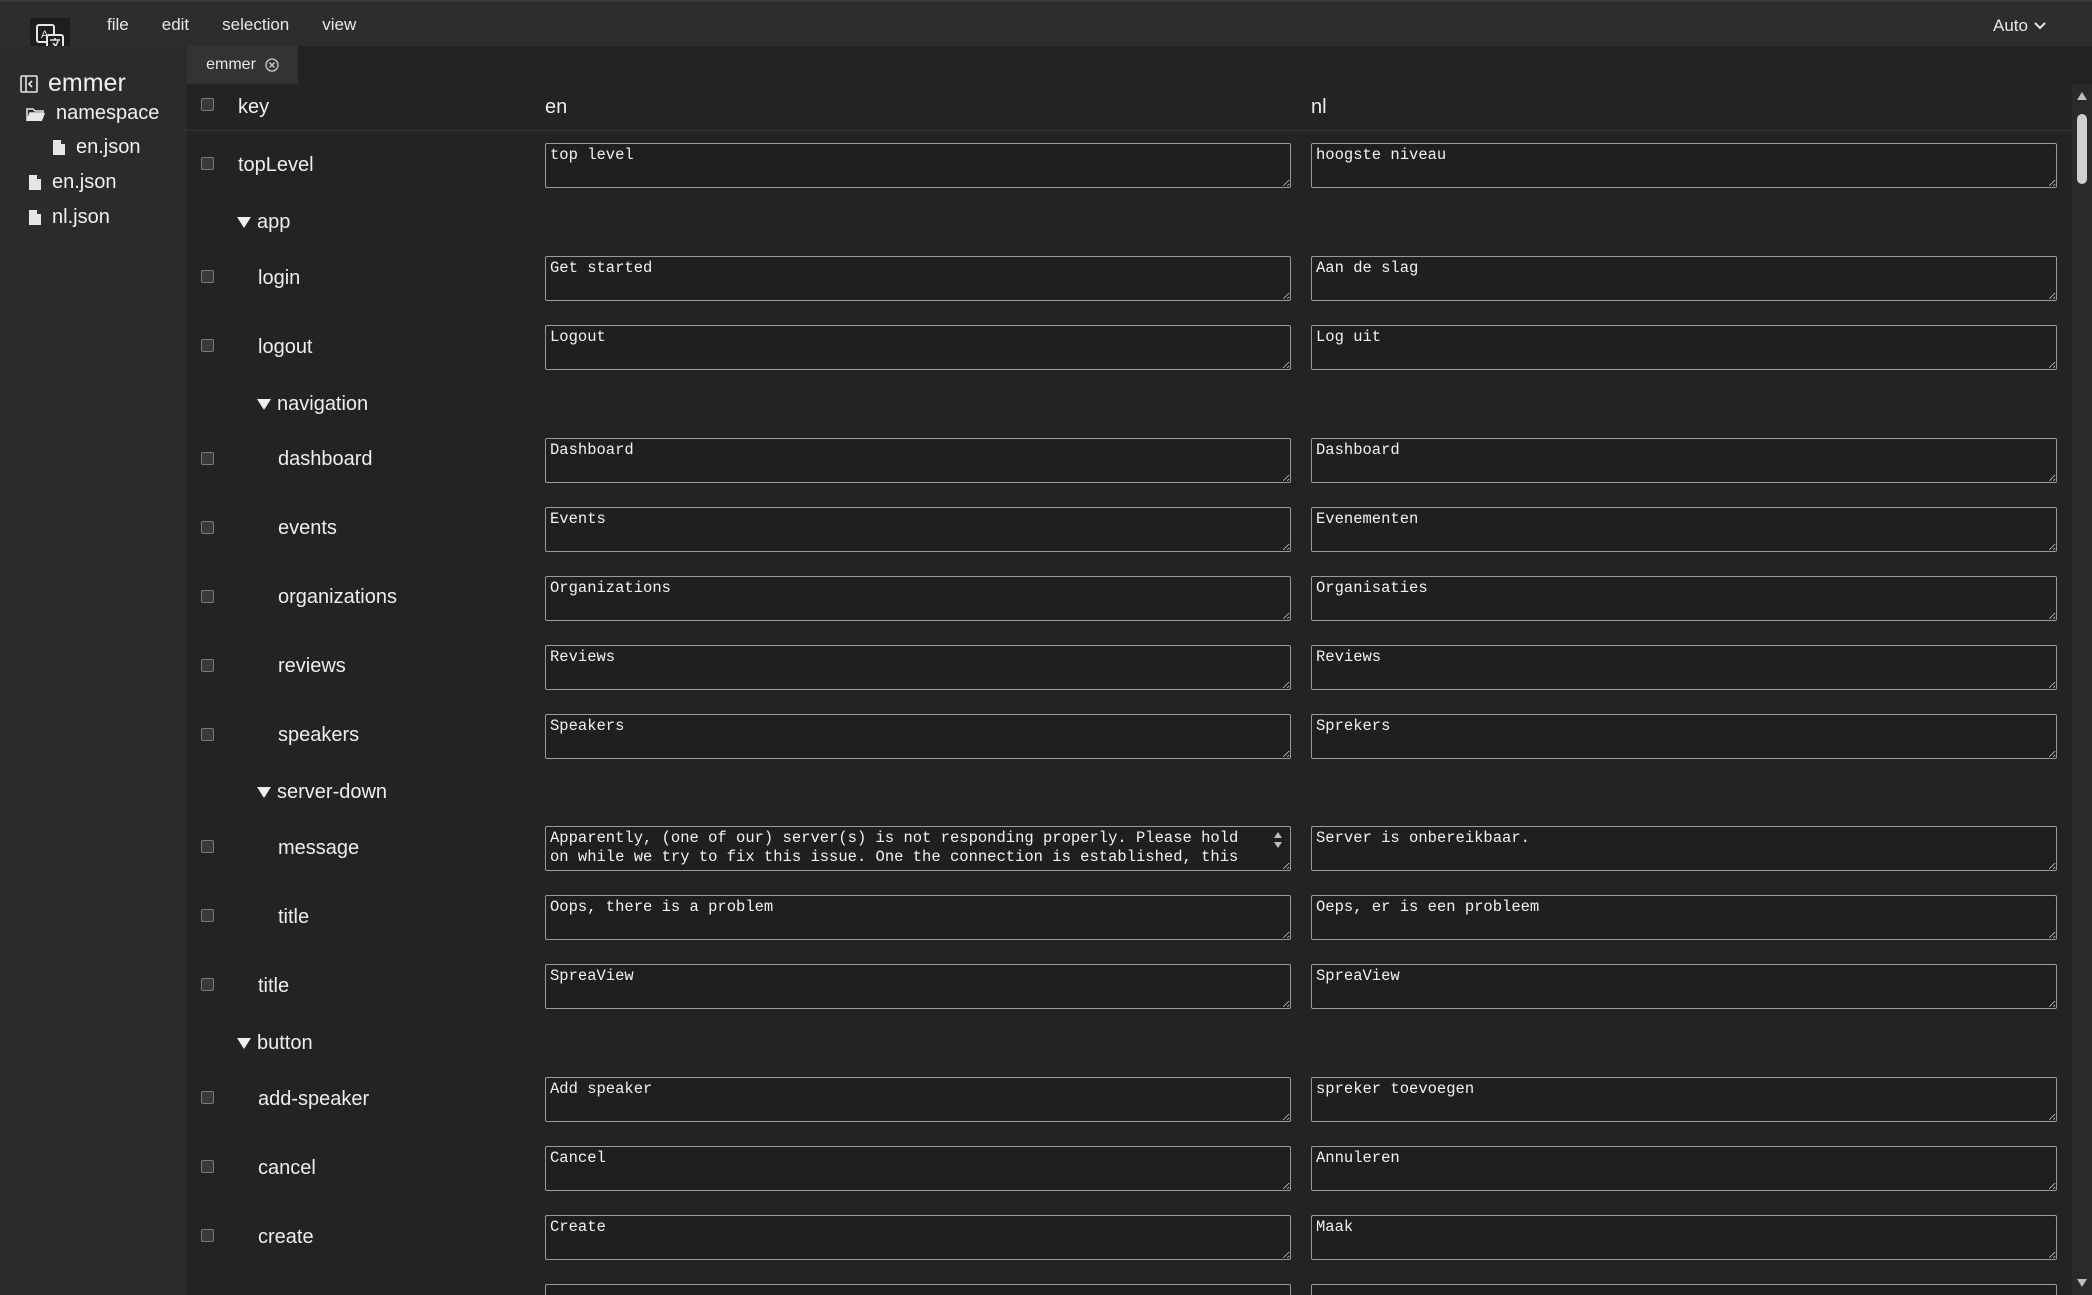 This screenshot has width=2092, height=1295. What do you see at coordinates (1046, 29) in the screenshot?
I see `menu-bar: A file edit selection view Auto` at bounding box center [1046, 29].